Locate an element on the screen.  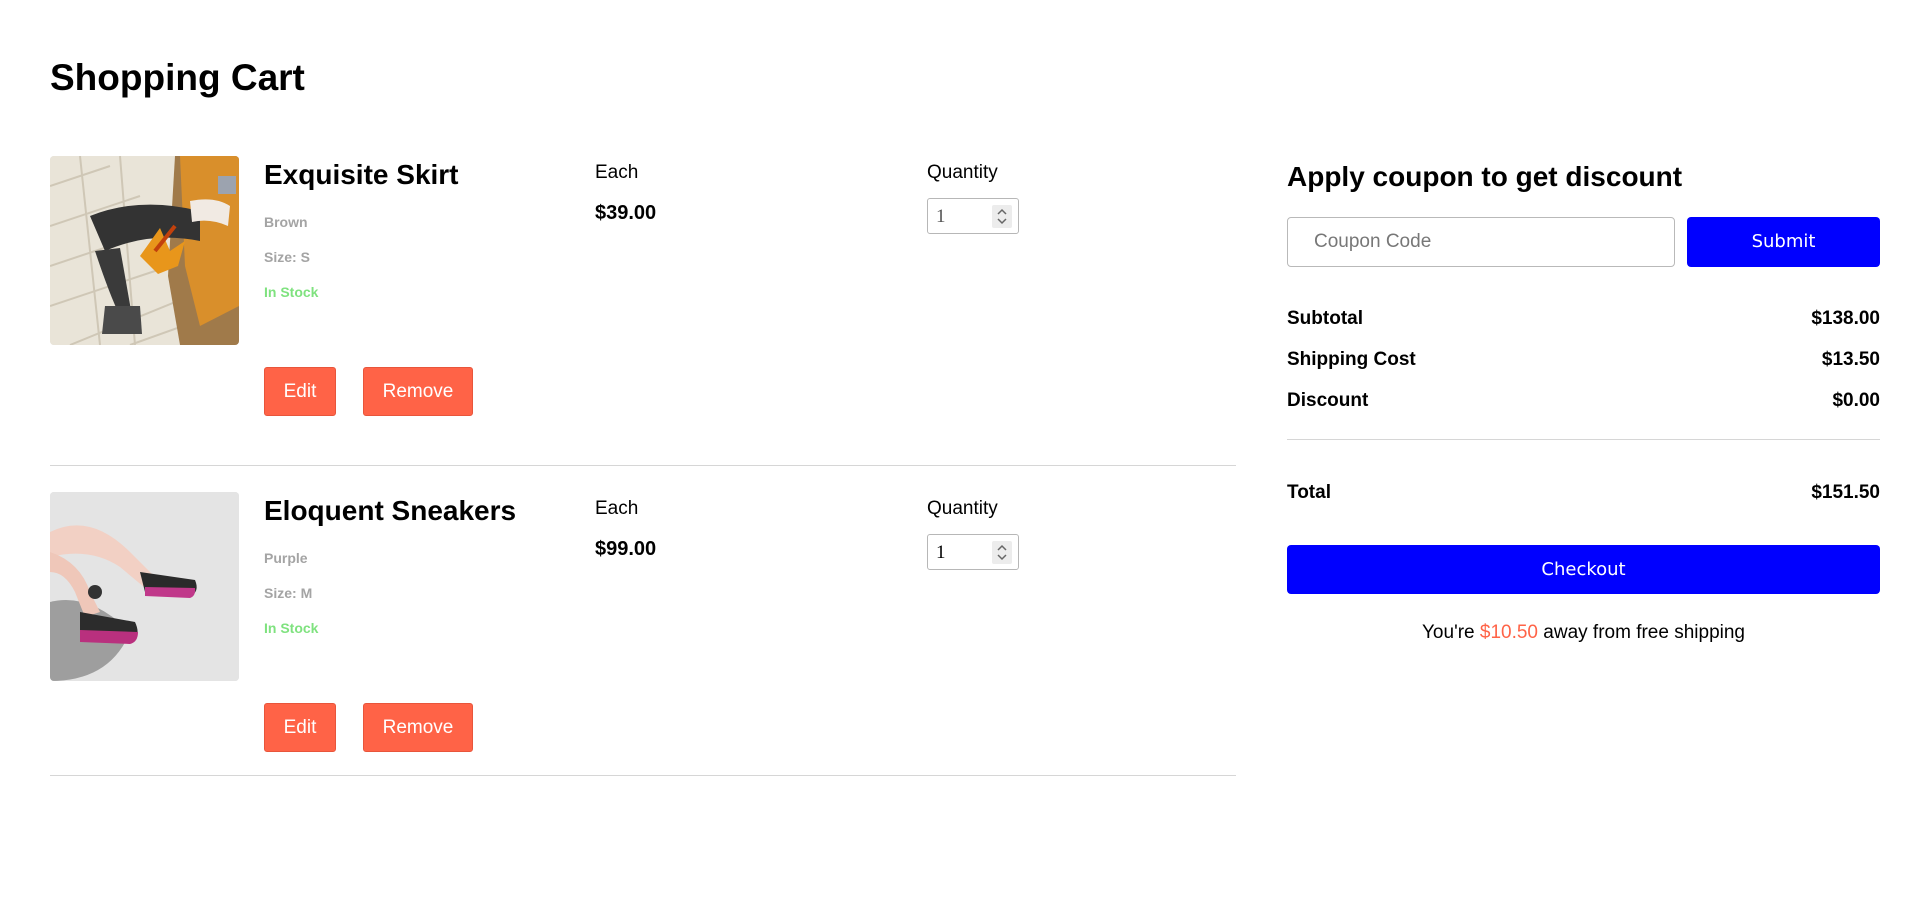
product-name: Exquisite Skirt is located at coordinates (361, 175).